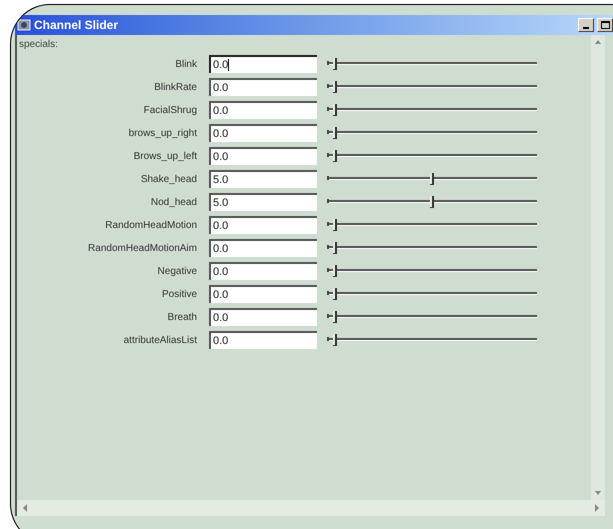 The width and height of the screenshot is (613, 529). I want to click on section-label: specials:, so click(38, 45).